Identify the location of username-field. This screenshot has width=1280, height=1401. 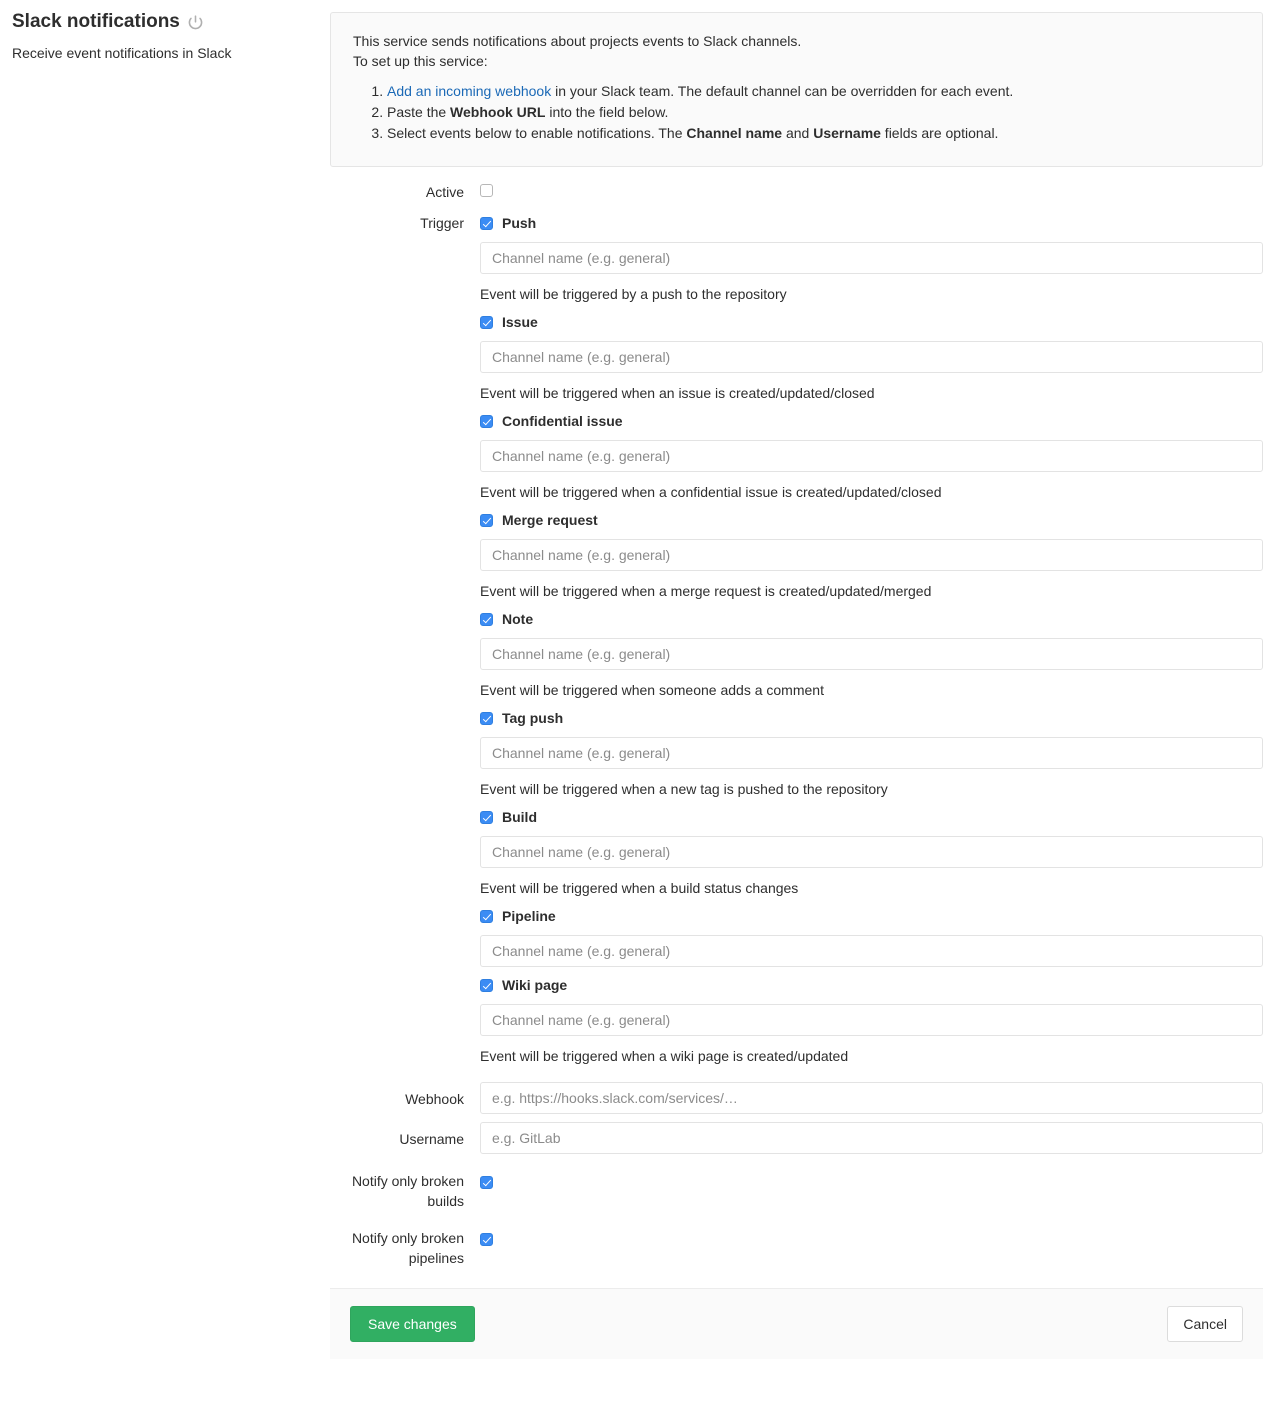
(871, 1138).